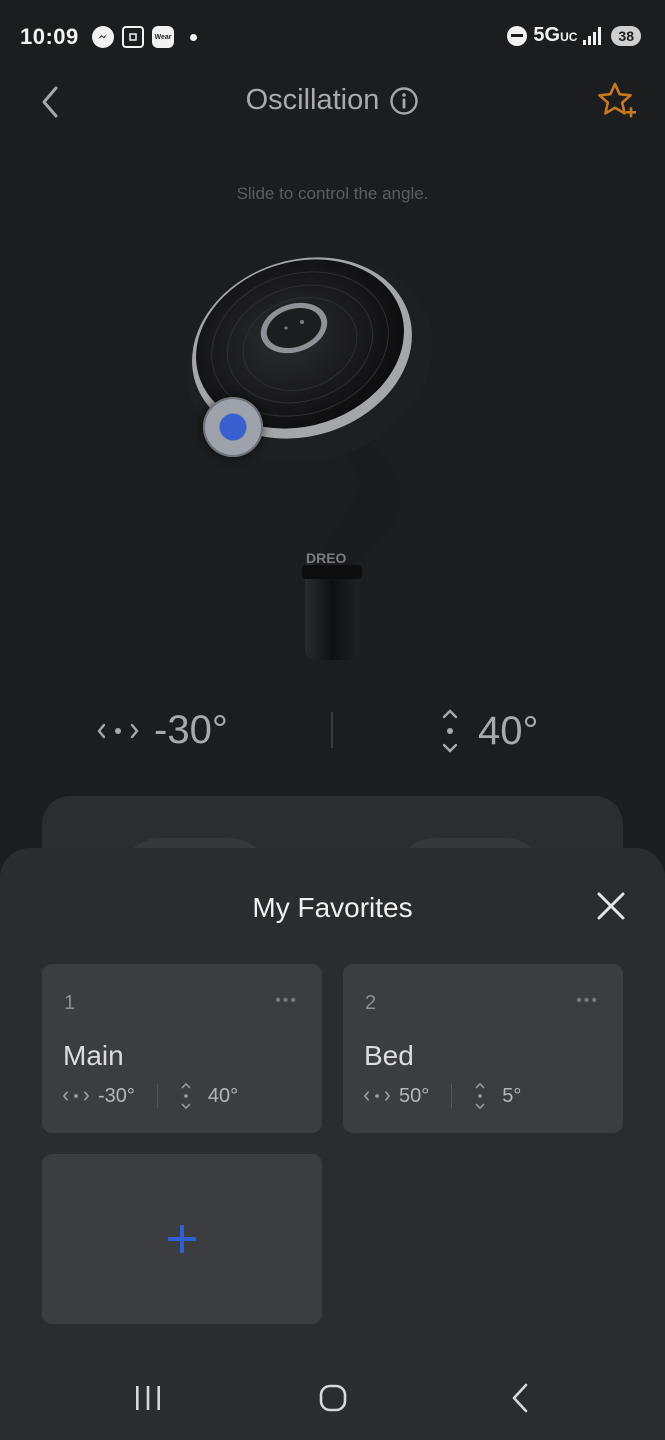  I want to click on system-back-button, so click(520, 1398).